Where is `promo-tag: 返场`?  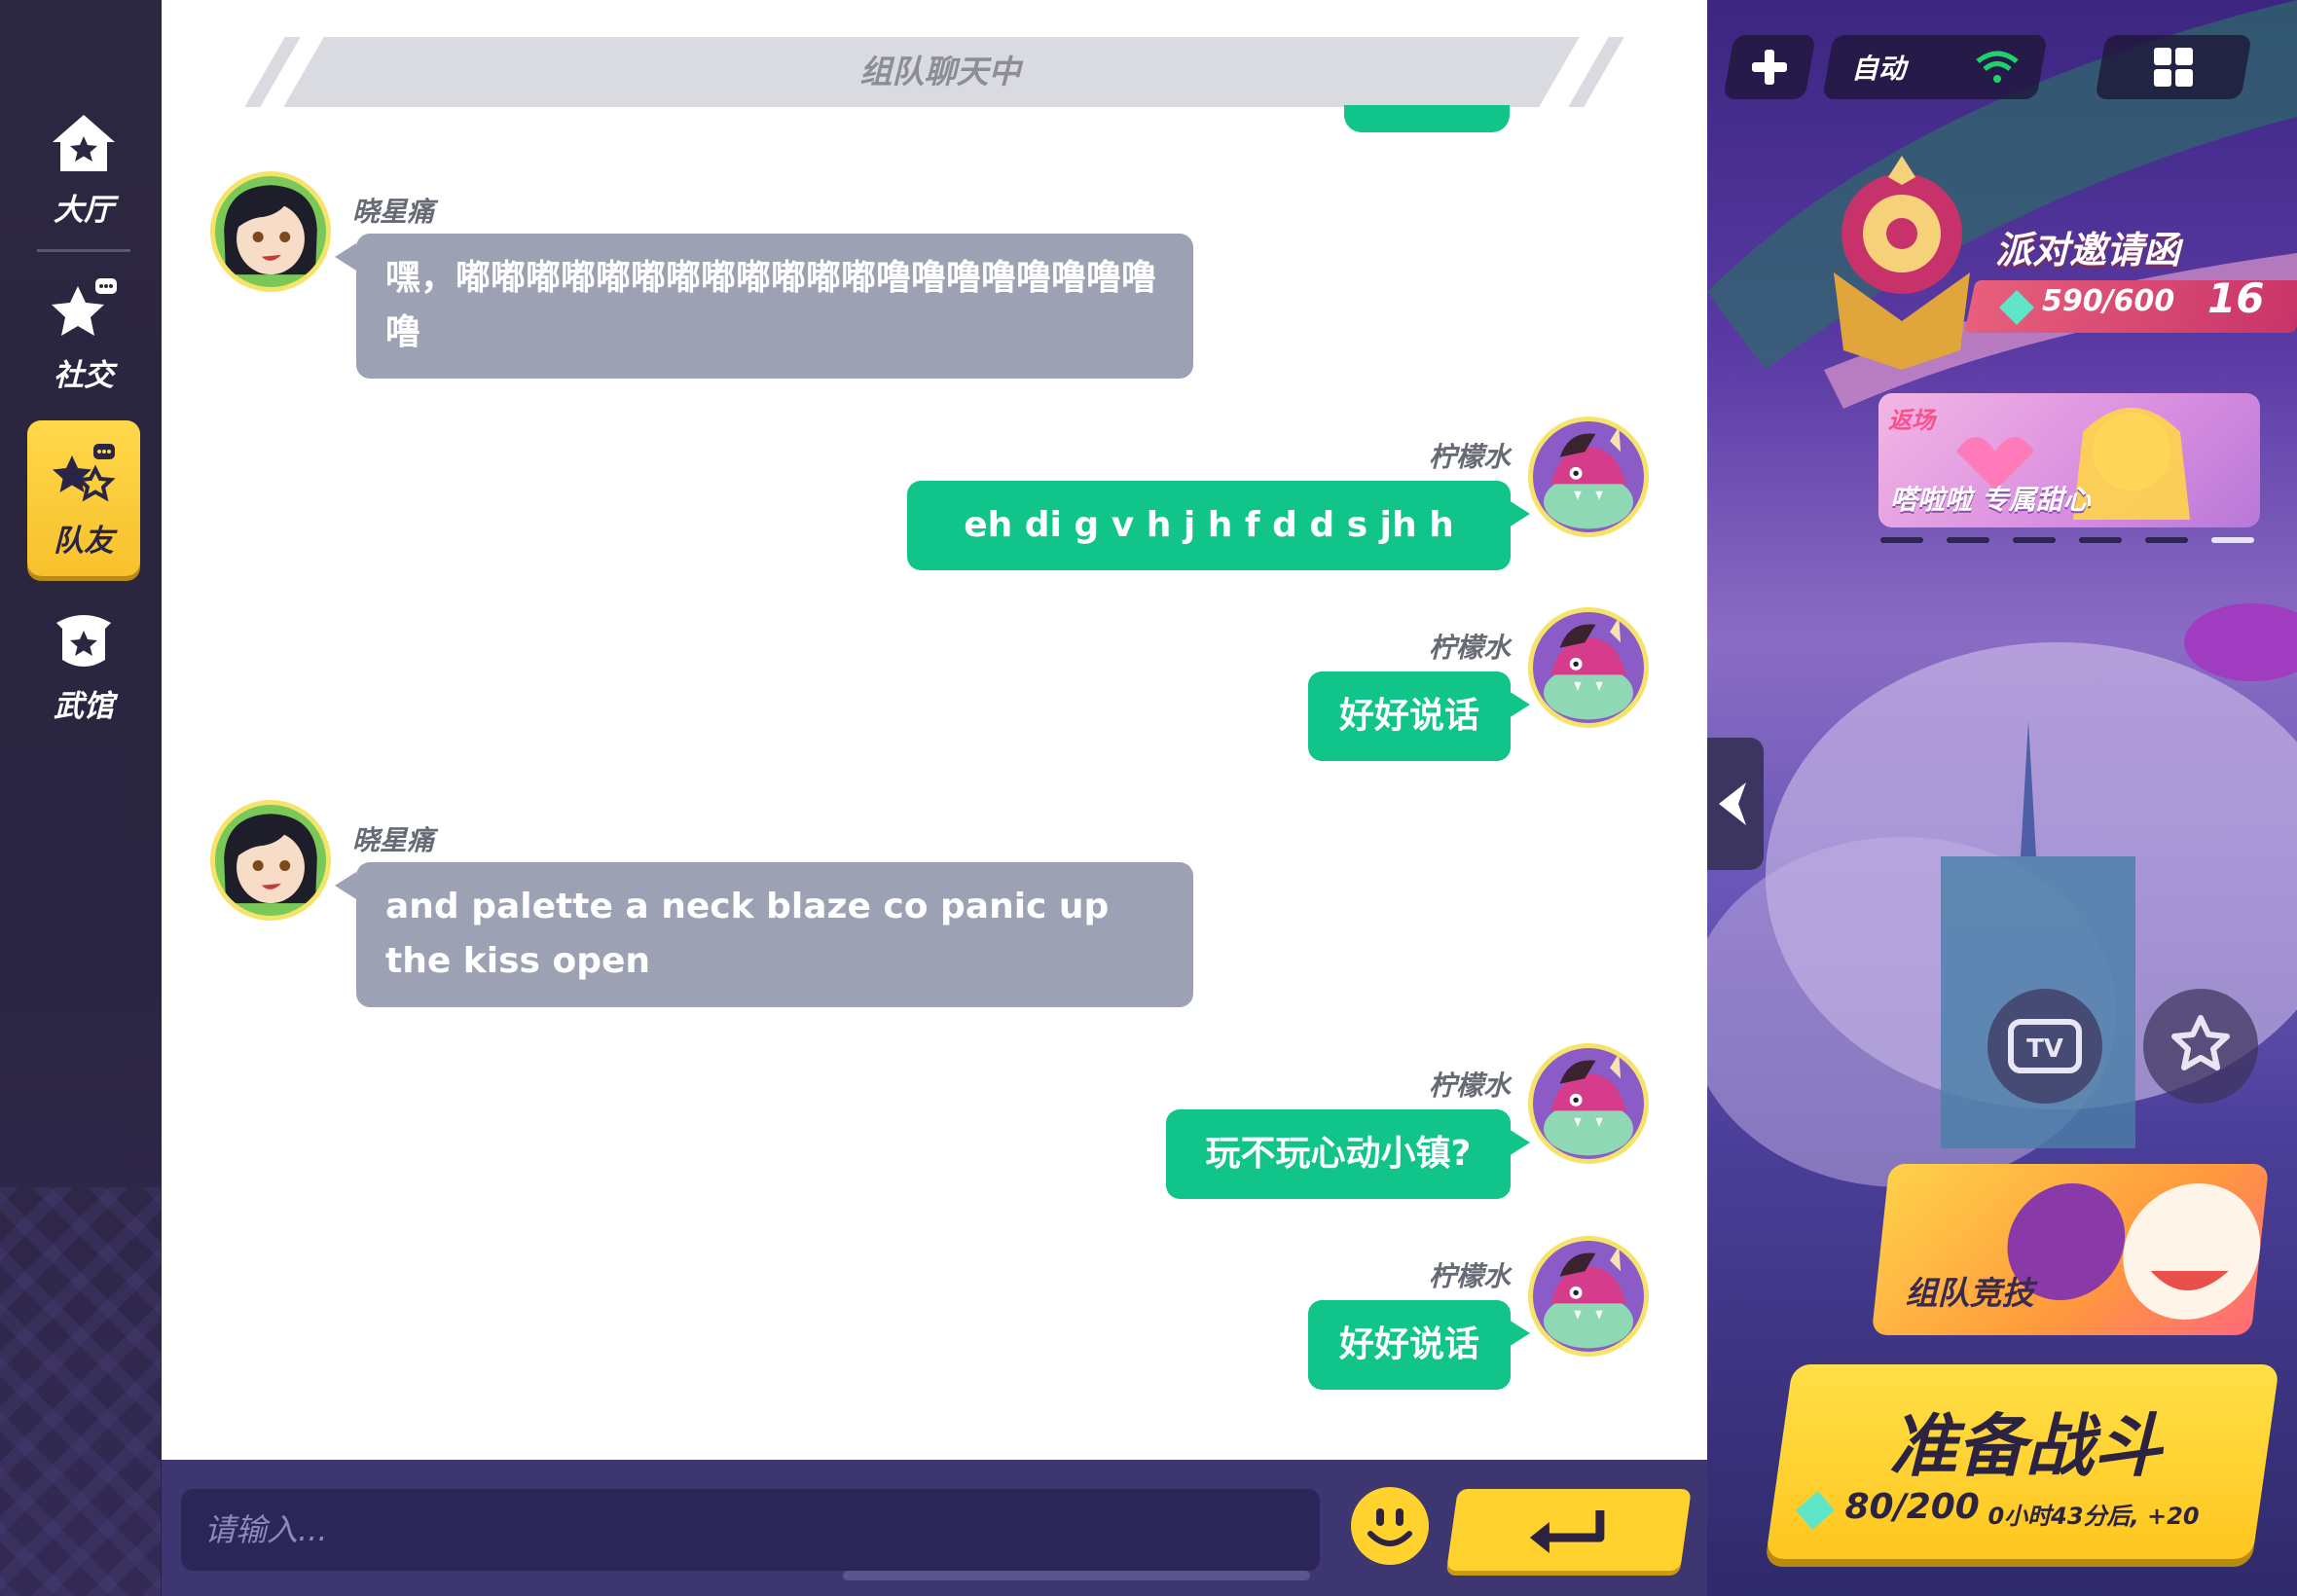 promo-tag: 返场 is located at coordinates (1911, 420).